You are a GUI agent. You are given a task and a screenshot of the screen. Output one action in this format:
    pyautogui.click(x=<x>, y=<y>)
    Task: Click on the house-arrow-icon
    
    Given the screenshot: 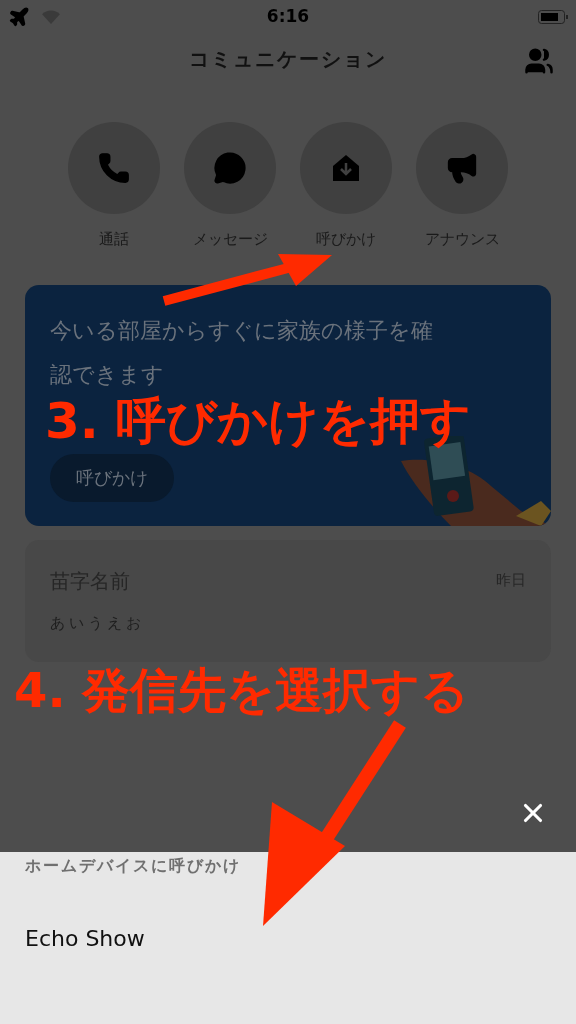 What is the action you would take?
    pyautogui.click(x=346, y=168)
    